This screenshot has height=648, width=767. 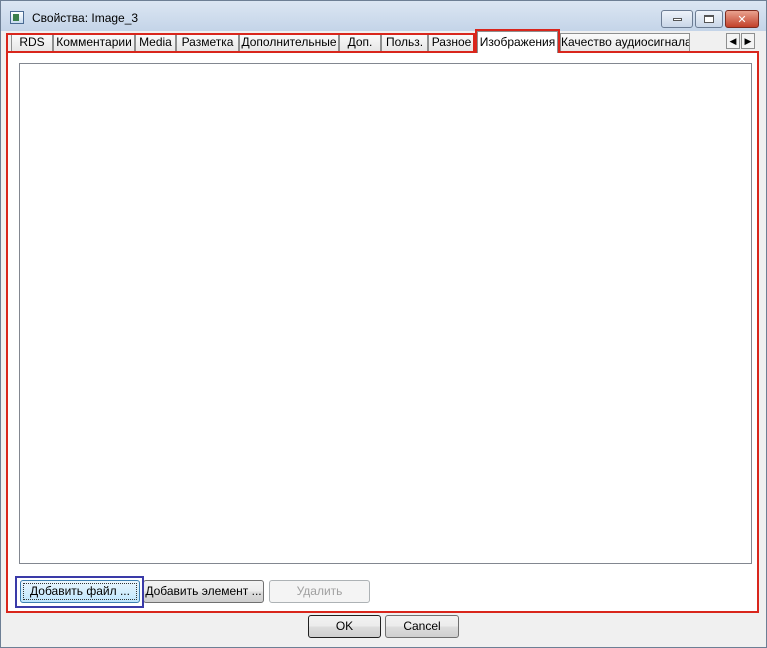 What do you see at coordinates (451, 42) in the screenshot?
I see `tab-misc: Разное` at bounding box center [451, 42].